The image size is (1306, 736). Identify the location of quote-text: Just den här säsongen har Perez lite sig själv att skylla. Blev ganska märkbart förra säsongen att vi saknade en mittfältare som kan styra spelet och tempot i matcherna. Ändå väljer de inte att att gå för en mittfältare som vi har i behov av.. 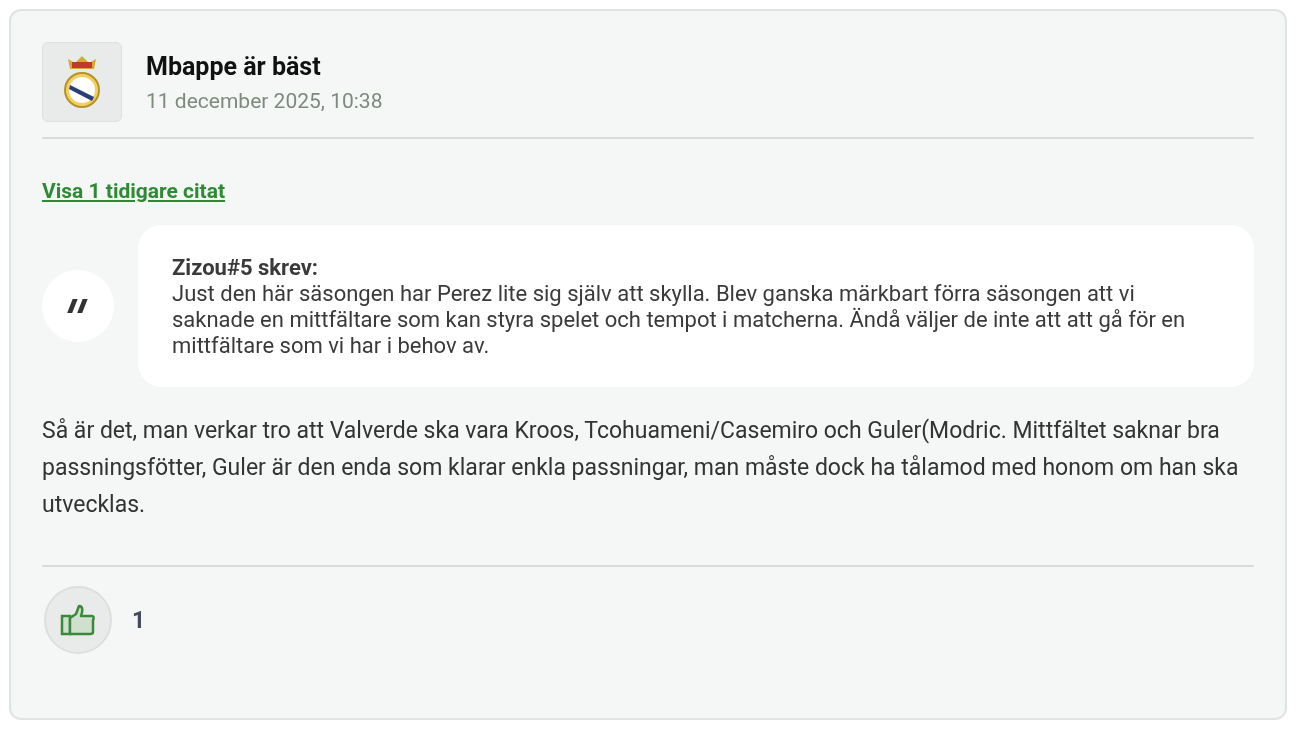
(679, 319).